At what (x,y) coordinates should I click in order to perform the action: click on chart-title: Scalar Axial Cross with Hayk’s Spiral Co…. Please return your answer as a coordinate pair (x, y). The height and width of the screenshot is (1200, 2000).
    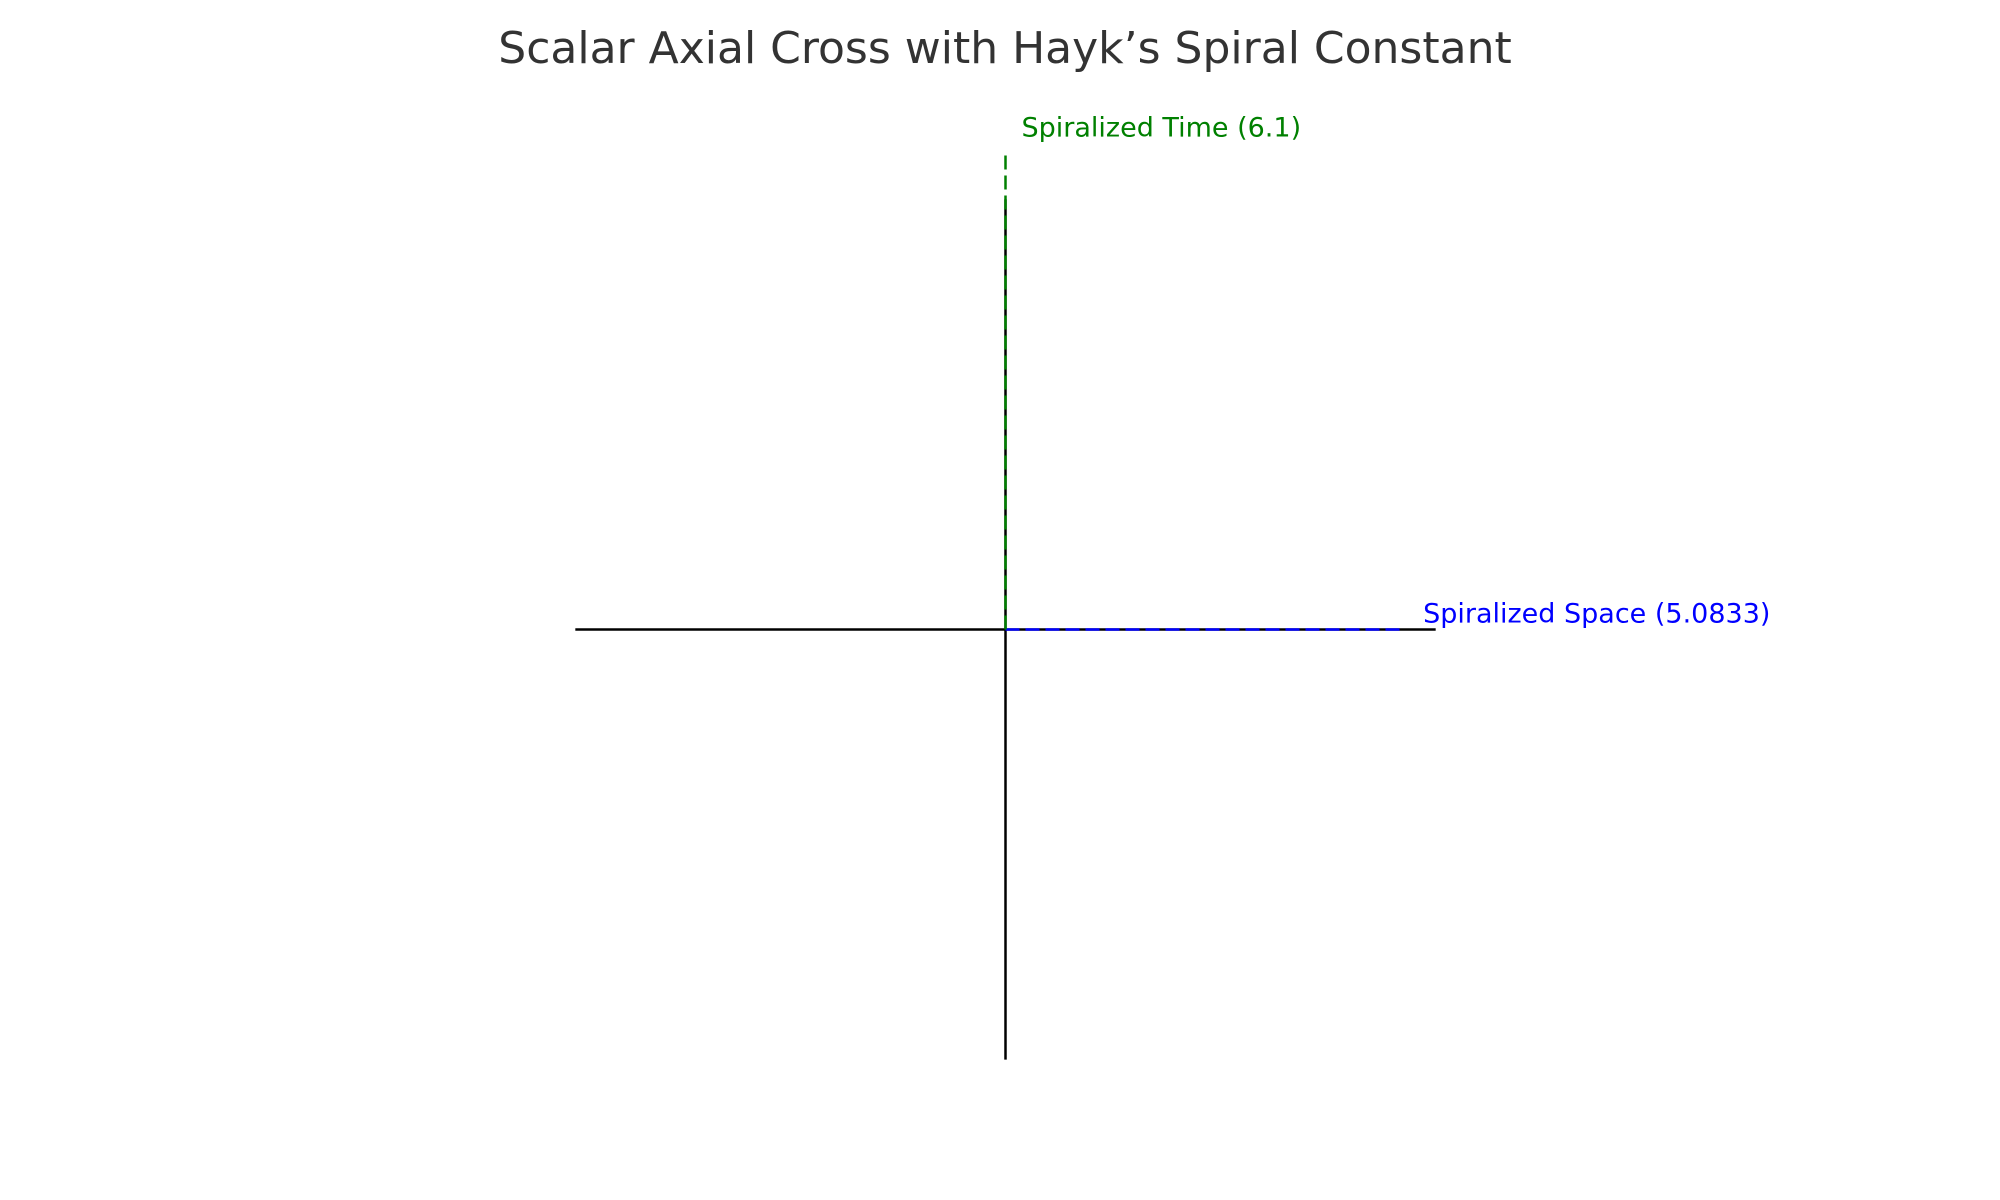
    Looking at the image, I should click on (1004, 48).